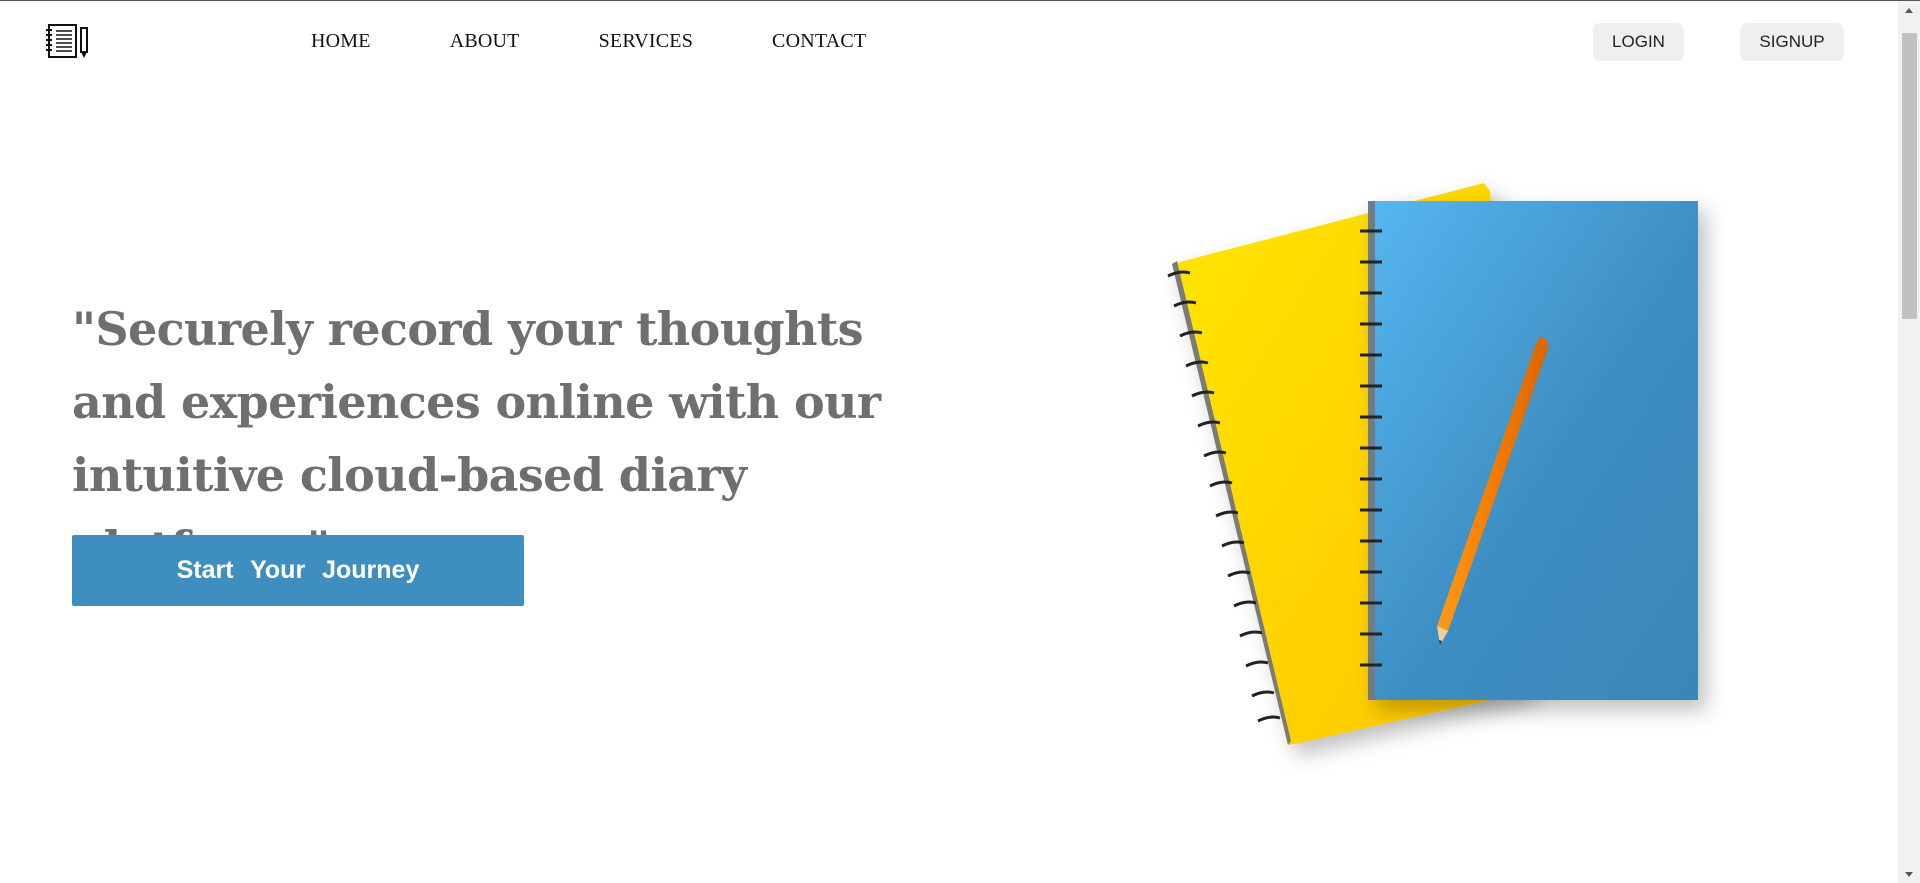  I want to click on scroll-down-icon, so click(1909, 874).